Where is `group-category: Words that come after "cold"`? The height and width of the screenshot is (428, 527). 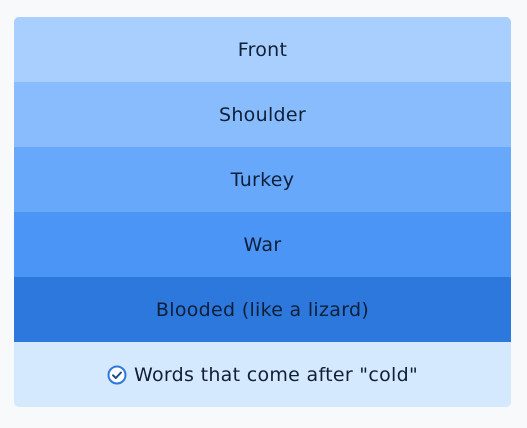
group-category: Words that come after "cold" is located at coordinates (262, 374).